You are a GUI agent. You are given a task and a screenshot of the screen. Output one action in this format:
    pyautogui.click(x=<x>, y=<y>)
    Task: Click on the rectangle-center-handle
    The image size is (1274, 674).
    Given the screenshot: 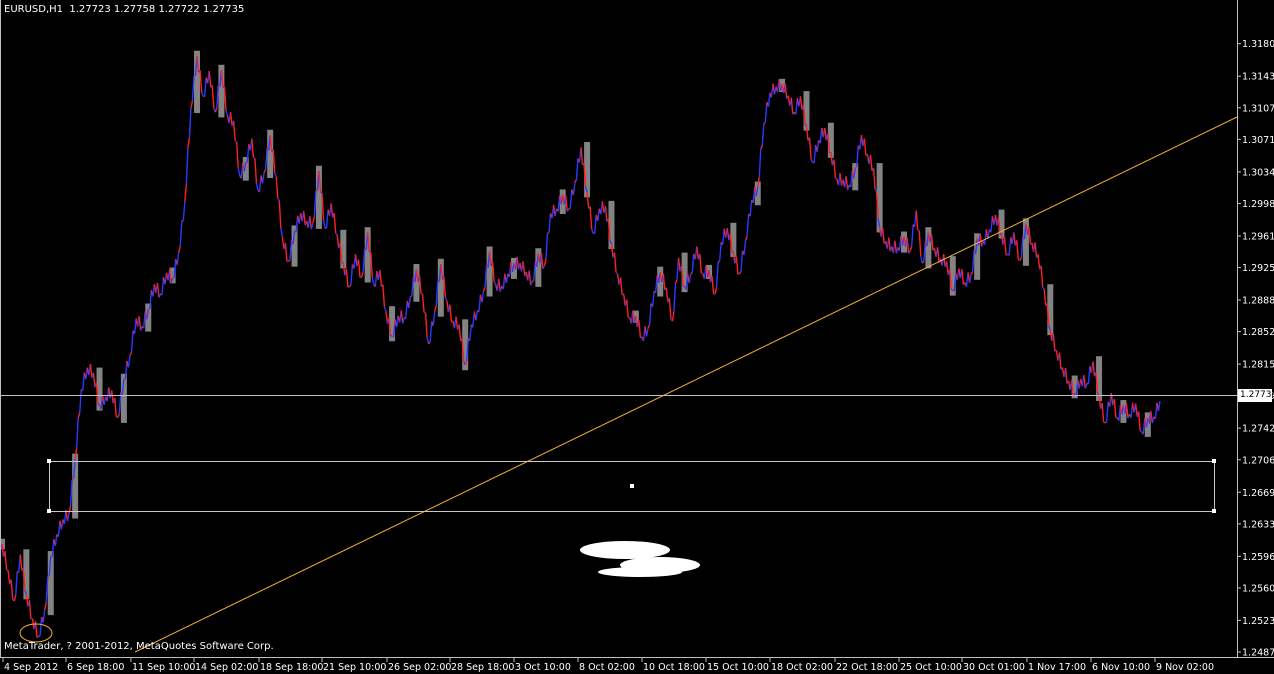 What is the action you would take?
    pyautogui.click(x=632, y=486)
    